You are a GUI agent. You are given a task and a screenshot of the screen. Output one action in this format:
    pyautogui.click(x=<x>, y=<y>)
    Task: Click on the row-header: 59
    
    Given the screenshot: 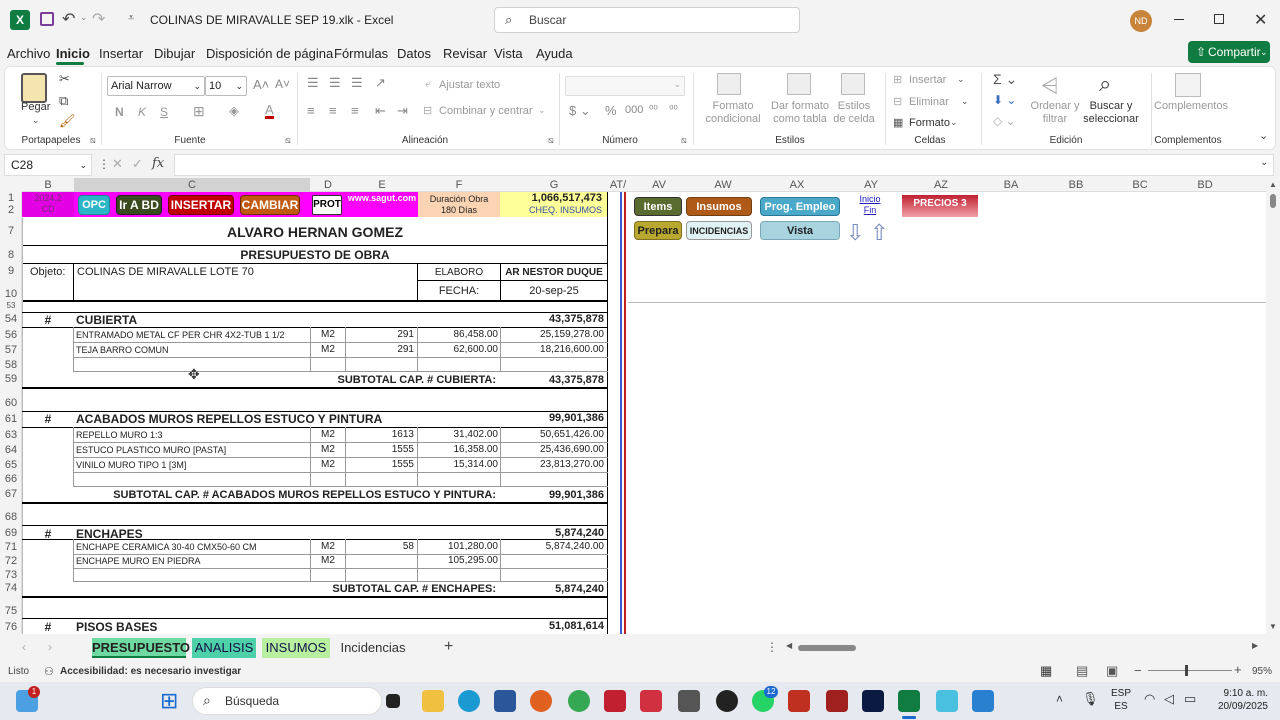 What is the action you would take?
    pyautogui.click(x=11, y=379)
    